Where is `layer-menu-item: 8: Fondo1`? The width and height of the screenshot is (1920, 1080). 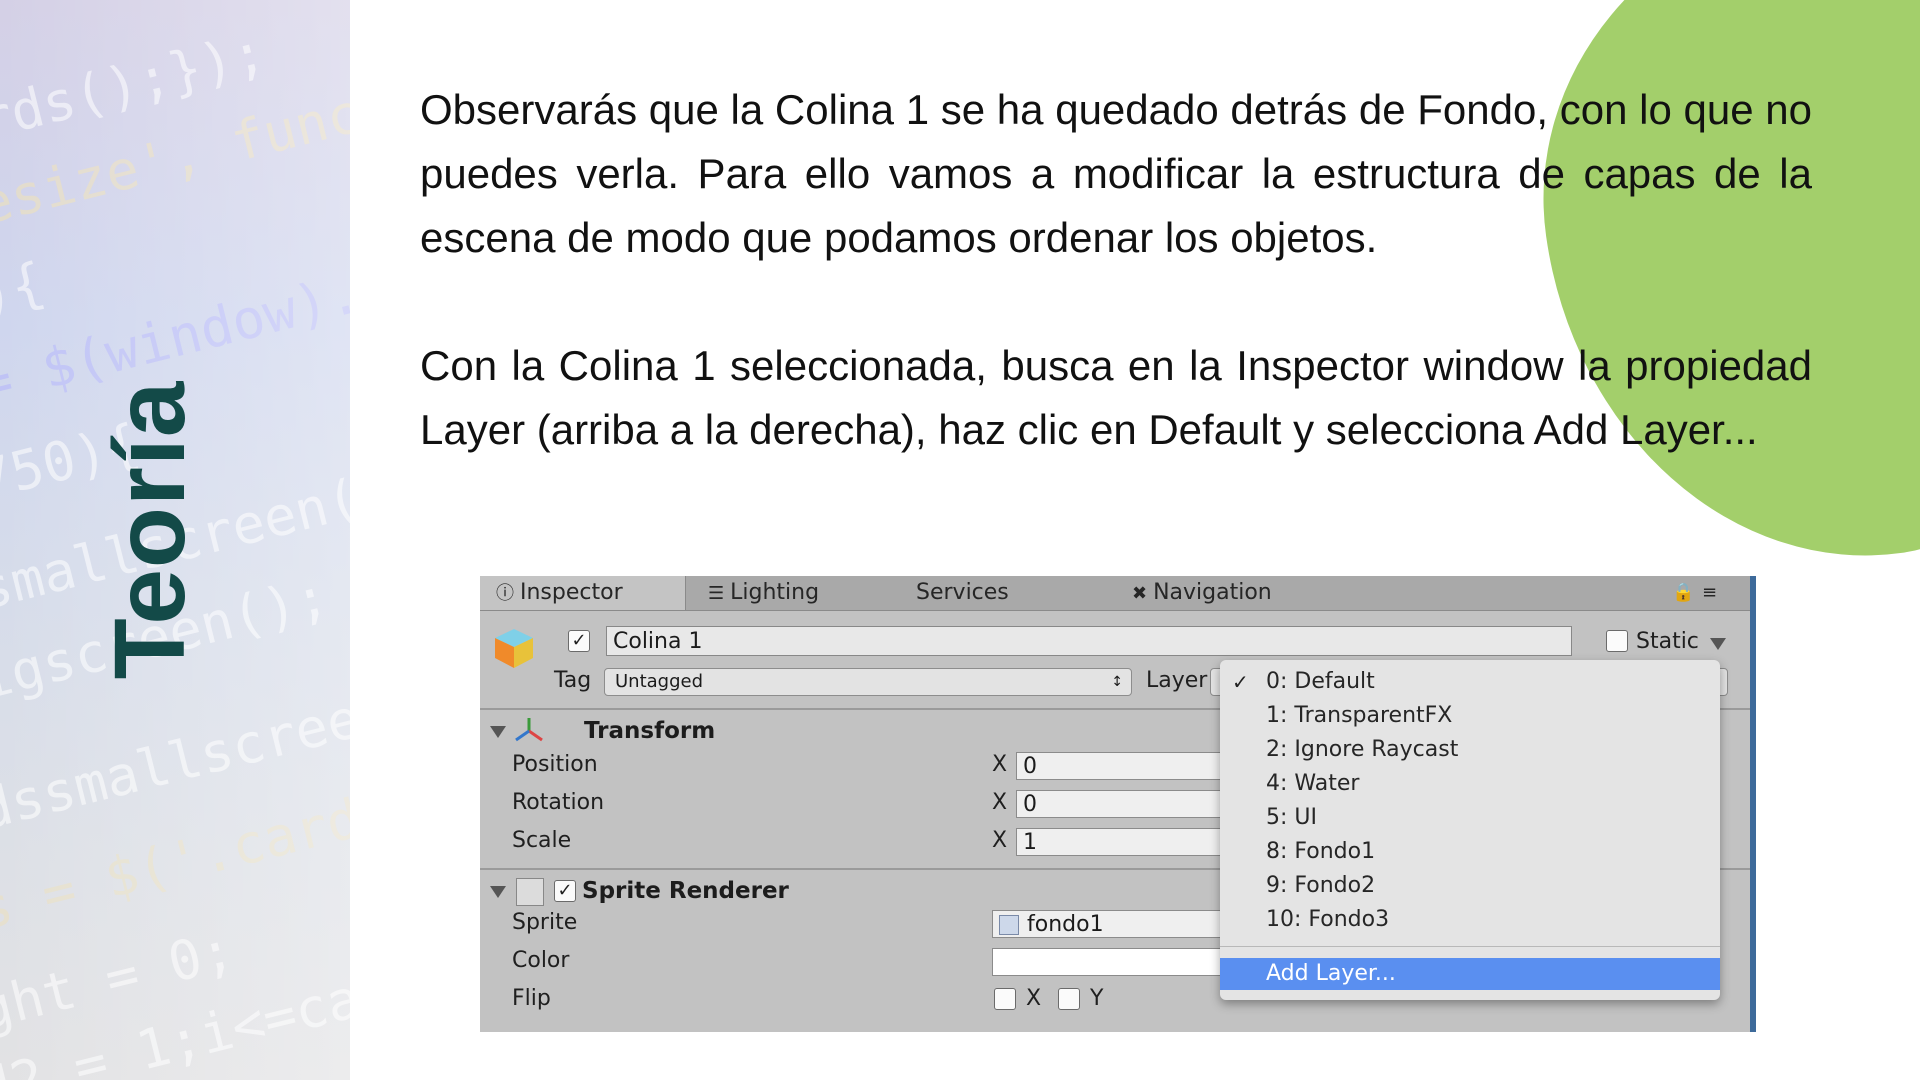
layer-menu-item: 8: Fondo1 is located at coordinates (1320, 852).